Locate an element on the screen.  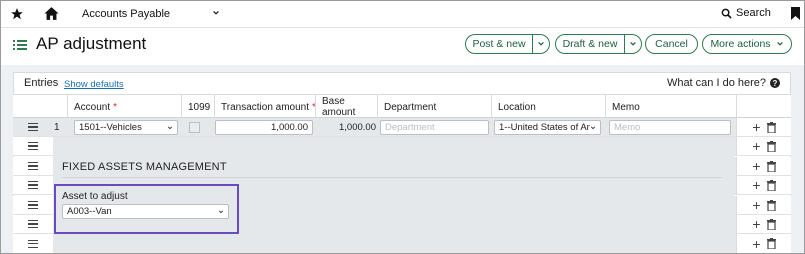
column-header-location: Location is located at coordinates (548, 107).